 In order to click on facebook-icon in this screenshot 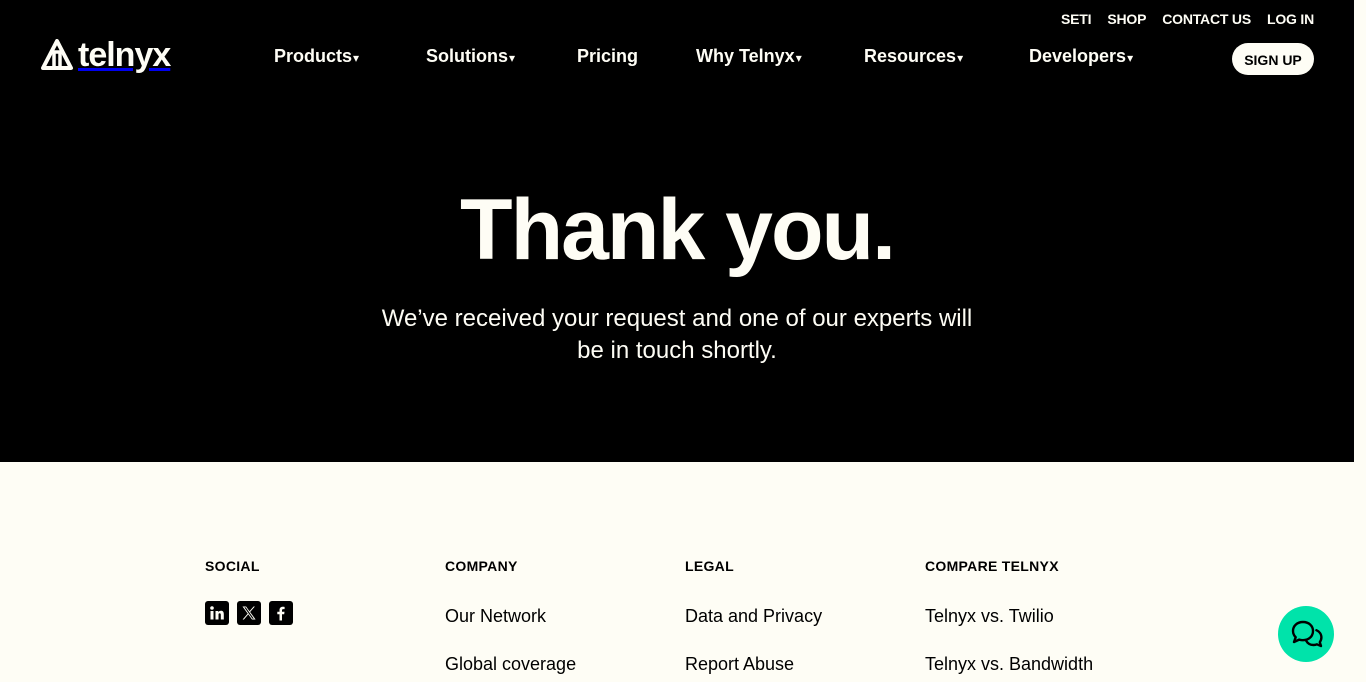, I will do `click(281, 613)`.